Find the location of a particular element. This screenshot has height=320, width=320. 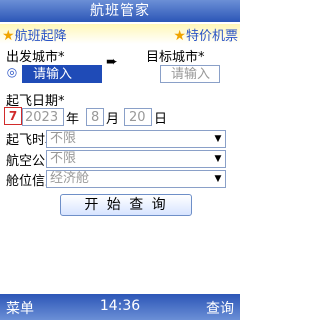

departure-input: 请输入 is located at coordinates (62, 74).